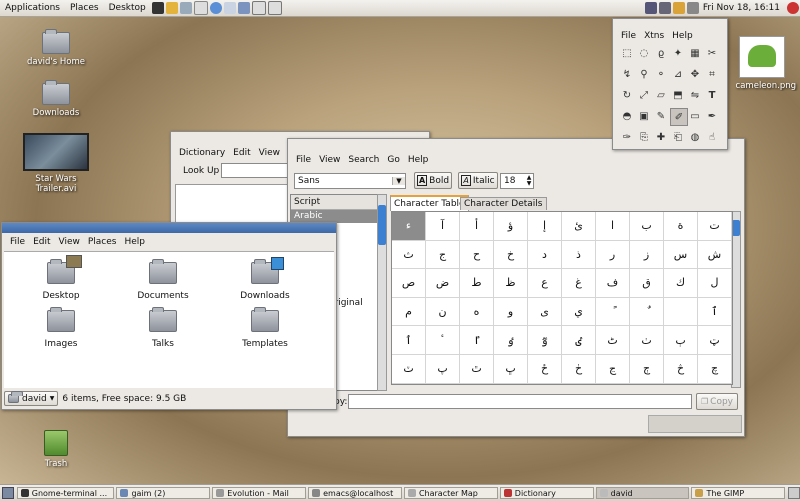 This screenshot has width=800, height=501. Describe the element at coordinates (202, 153) in the screenshot. I see `dictionary-menu-dictionary: Dictionary` at that location.